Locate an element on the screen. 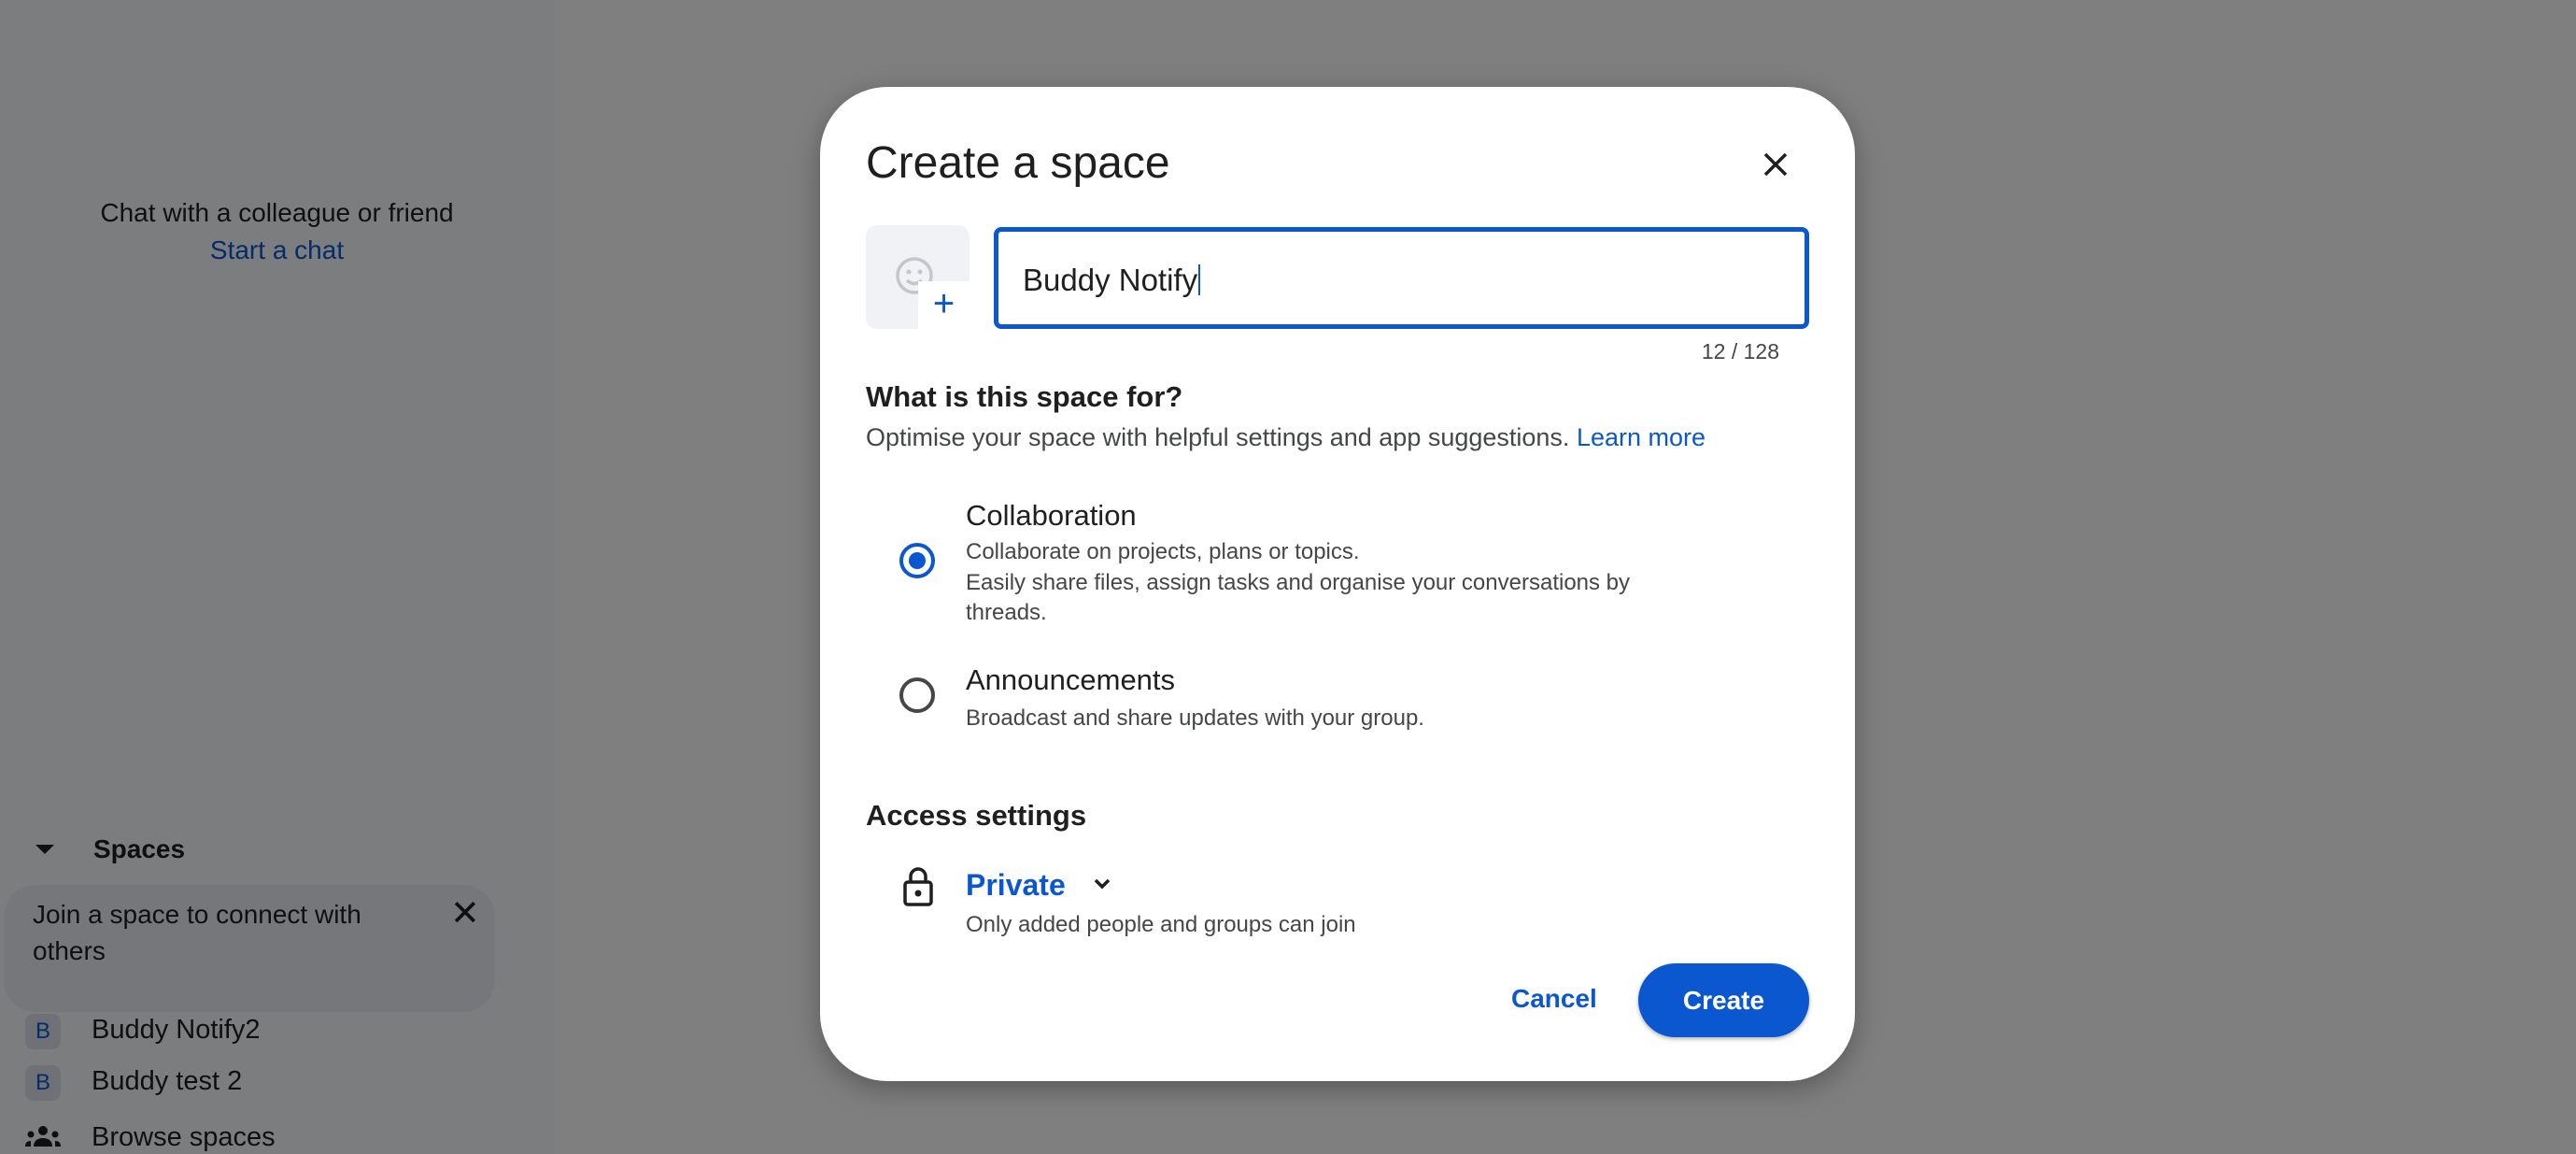 The width and height of the screenshot is (2576, 1154). dialog-title: Create a space is located at coordinates (1018, 163).